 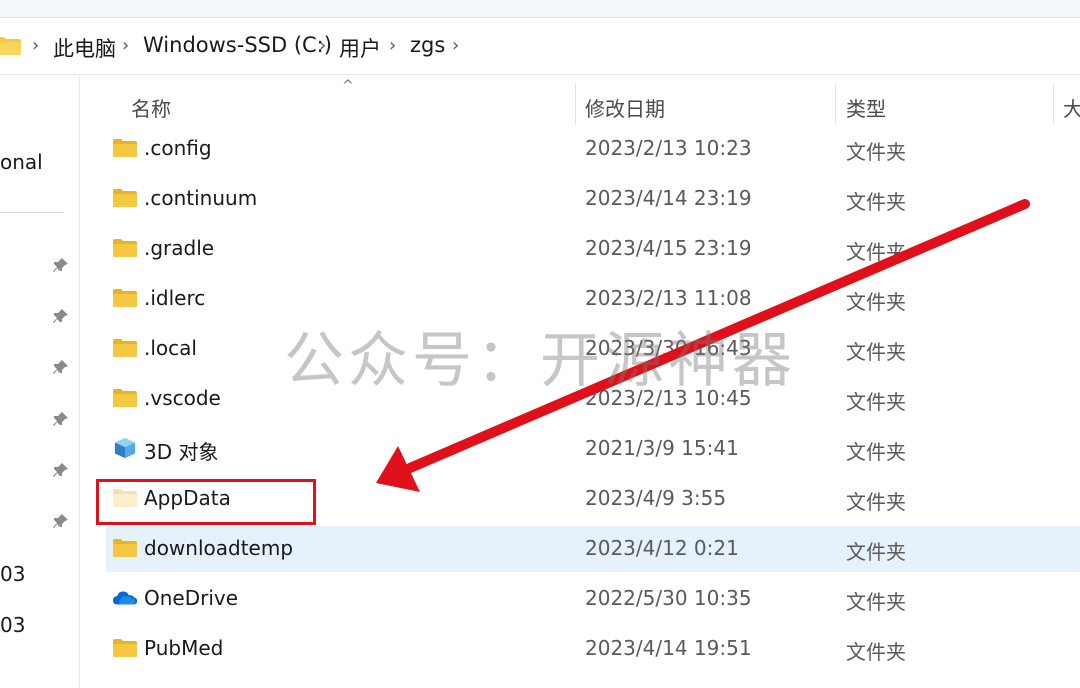 I want to click on table-row: 3D 对象 2021/3/9 15:41 文件夹, so click(x=593, y=449).